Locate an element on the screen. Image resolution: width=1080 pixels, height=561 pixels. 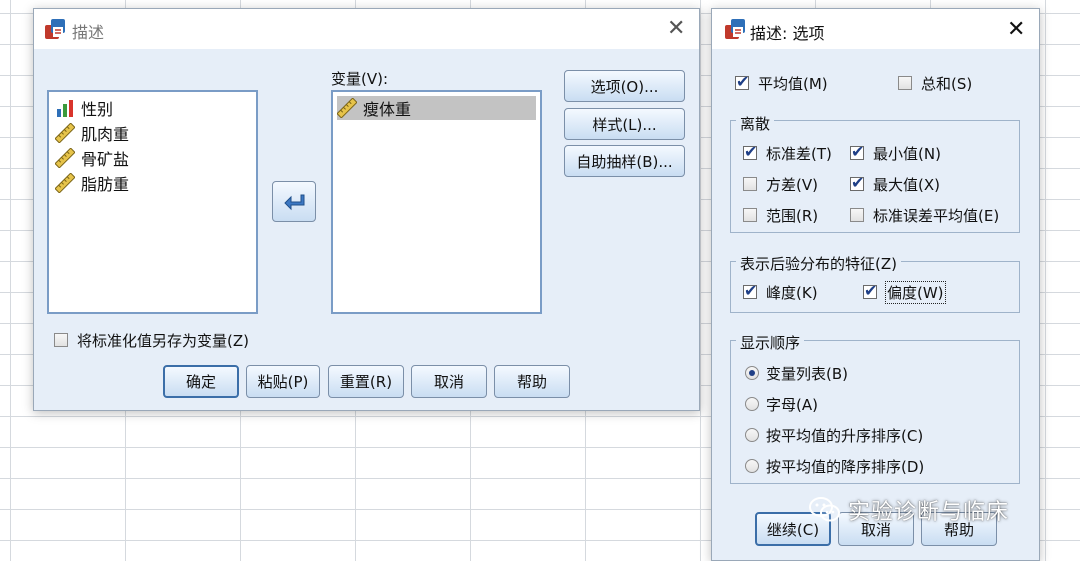
kurtosis-label: 峰度(K) is located at coordinates (792, 293).